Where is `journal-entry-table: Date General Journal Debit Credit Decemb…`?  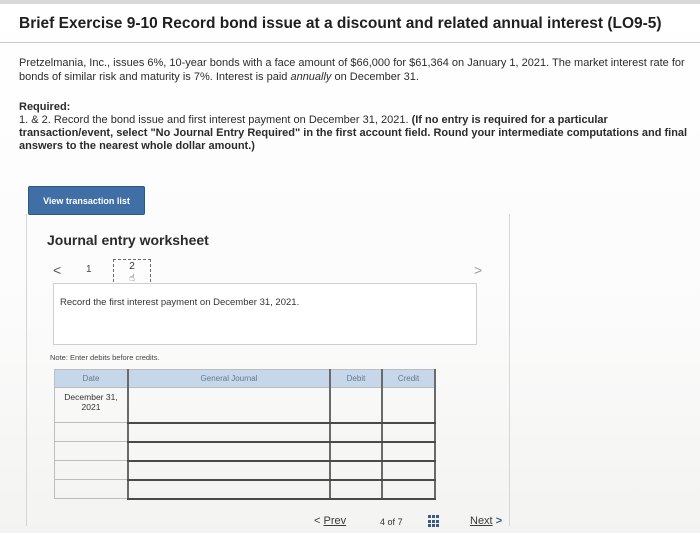
journal-entry-table: Date General Journal Debit Credit Decemb… is located at coordinates (245, 434).